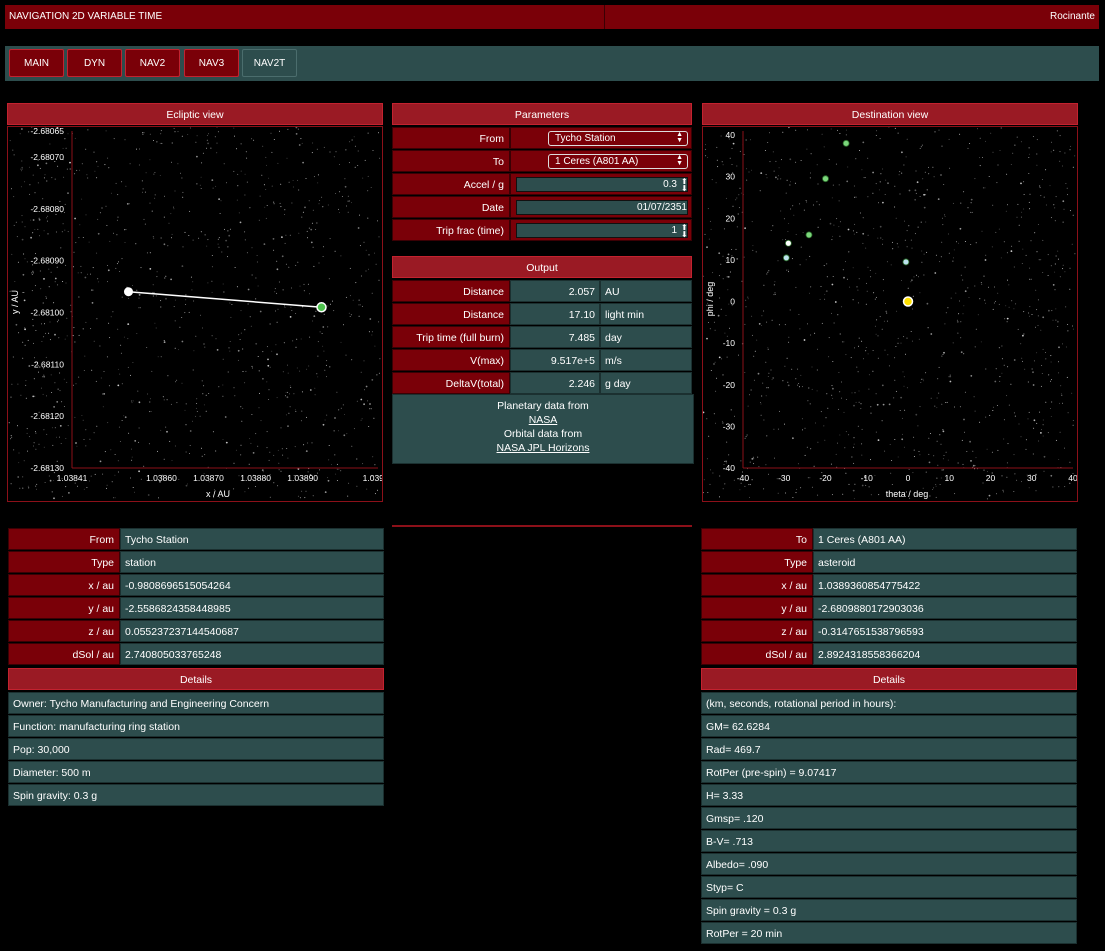  What do you see at coordinates (451, 291) in the screenshot?
I see `output-label: Distance` at bounding box center [451, 291].